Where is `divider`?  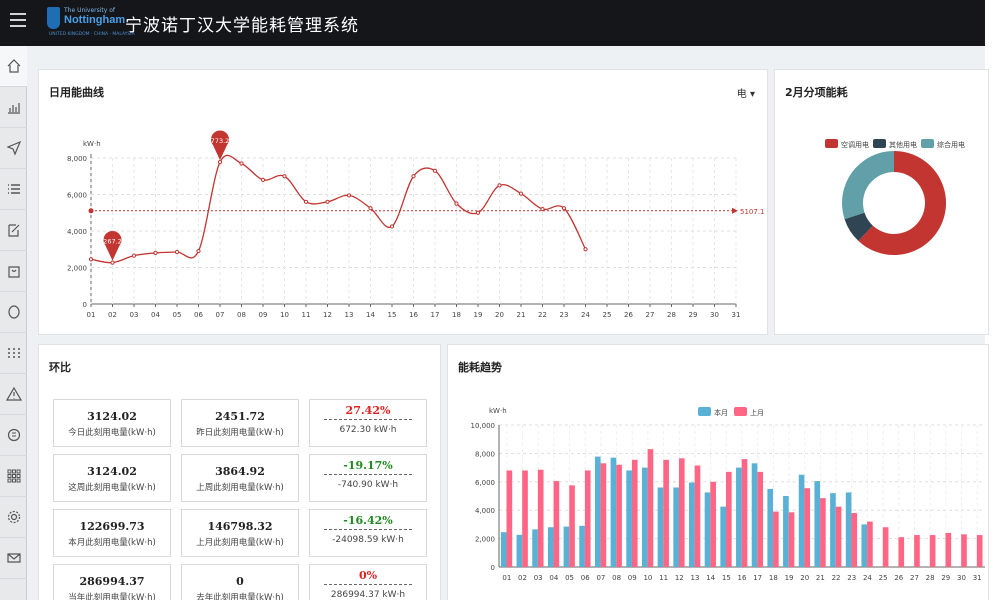
divider is located at coordinates (368, 474).